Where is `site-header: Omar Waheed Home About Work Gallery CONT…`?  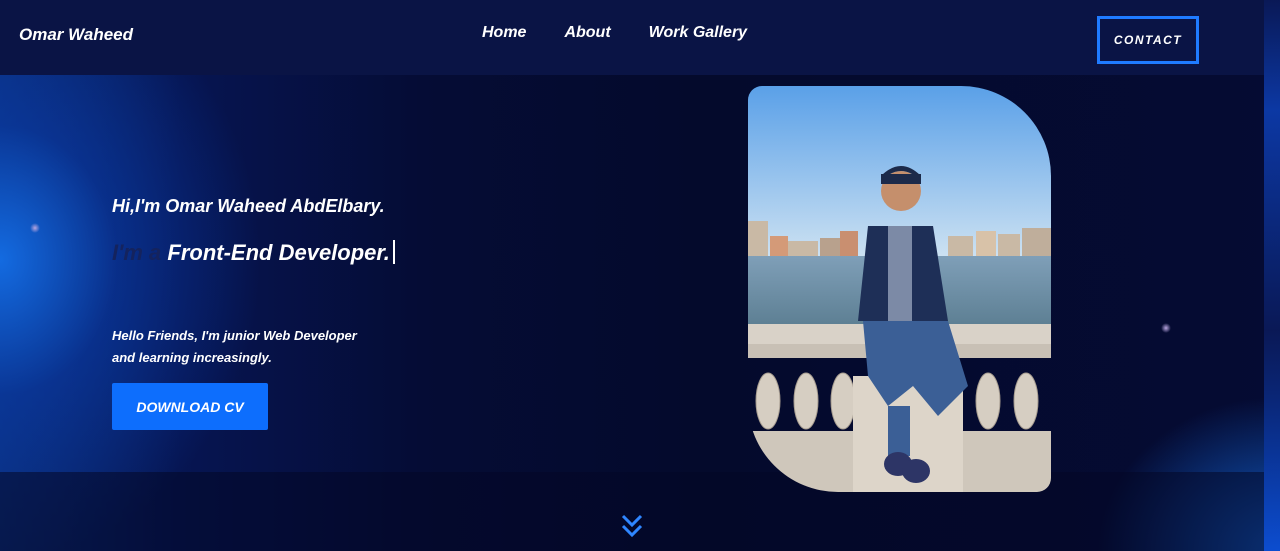 site-header: Omar Waheed Home About Work Gallery CONT… is located at coordinates (632, 37).